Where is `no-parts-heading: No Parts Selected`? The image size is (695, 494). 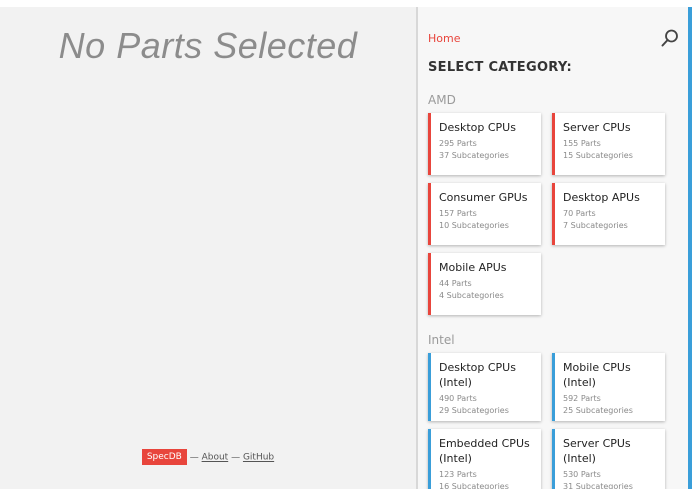 no-parts-heading: No Parts Selected is located at coordinates (208, 45).